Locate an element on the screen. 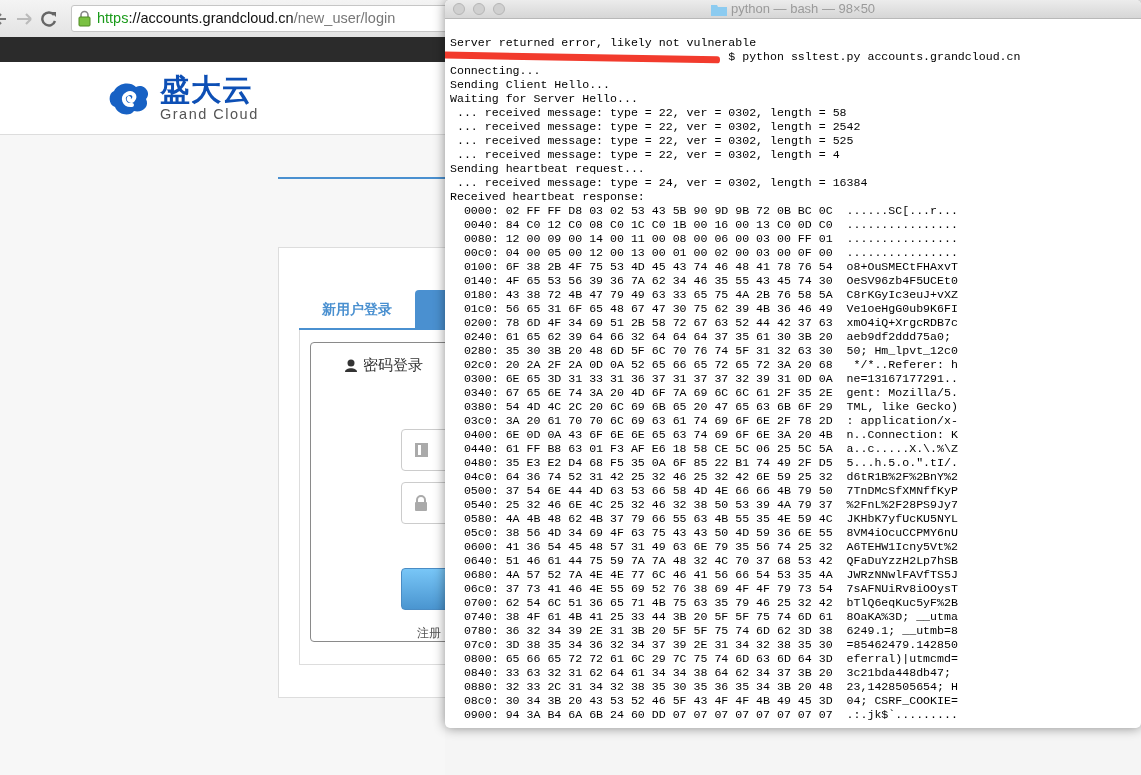 The image size is (1141, 775). terminal-line: 04c0: 64 36 74 52 31 42 25 32 46 25 32 42 6E 59 25 32 d6tR1B%2F%2BnY%2 is located at coordinates (710, 477).